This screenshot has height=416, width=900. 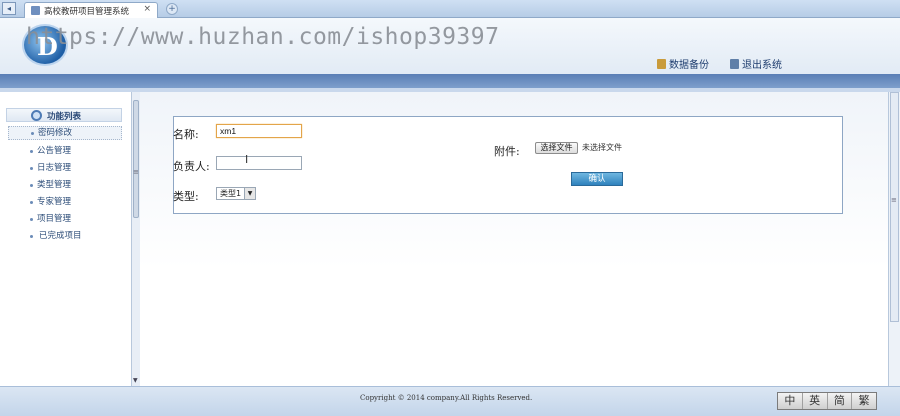 I want to click on sidebar-item-notices: 公告管理, so click(x=65, y=151).